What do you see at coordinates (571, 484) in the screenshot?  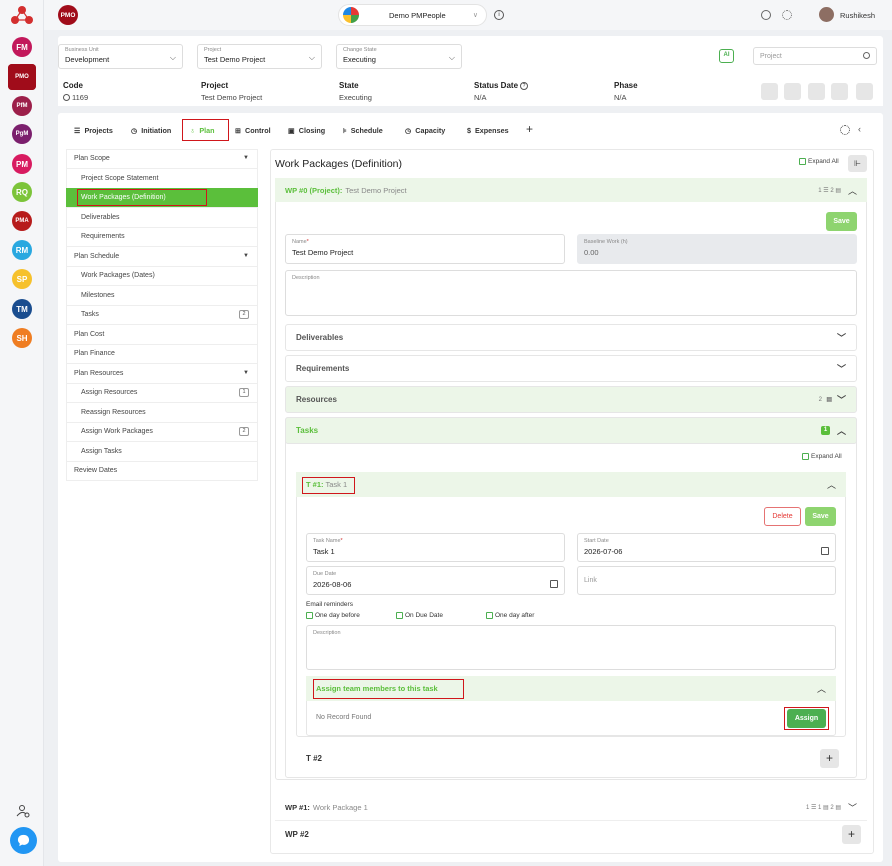 I see `task1-header: T #1: Task 1 ︿` at bounding box center [571, 484].